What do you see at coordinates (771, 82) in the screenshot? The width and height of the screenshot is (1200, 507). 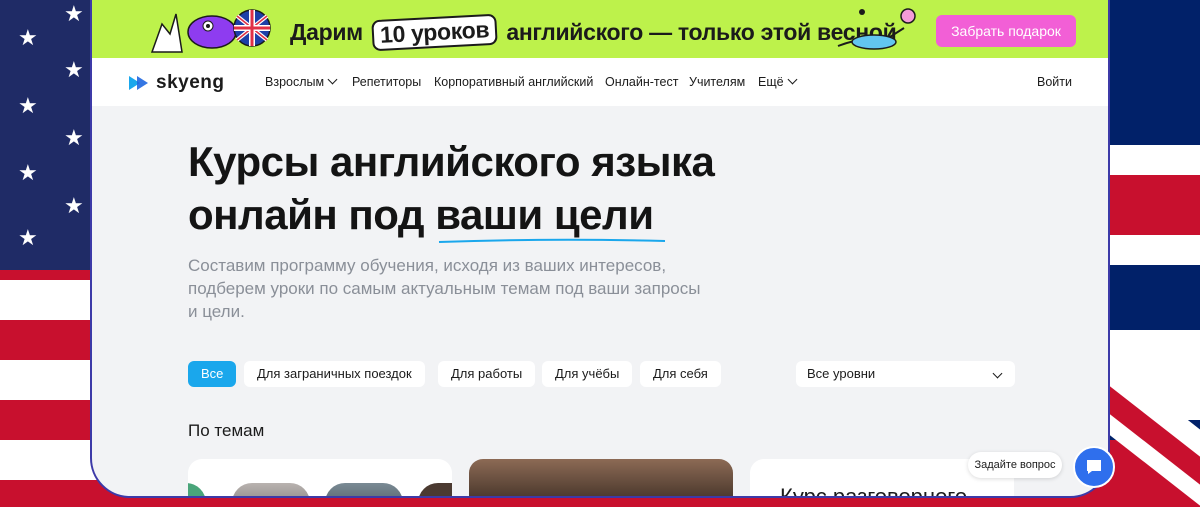 I see `nav-item-label: Ещё` at bounding box center [771, 82].